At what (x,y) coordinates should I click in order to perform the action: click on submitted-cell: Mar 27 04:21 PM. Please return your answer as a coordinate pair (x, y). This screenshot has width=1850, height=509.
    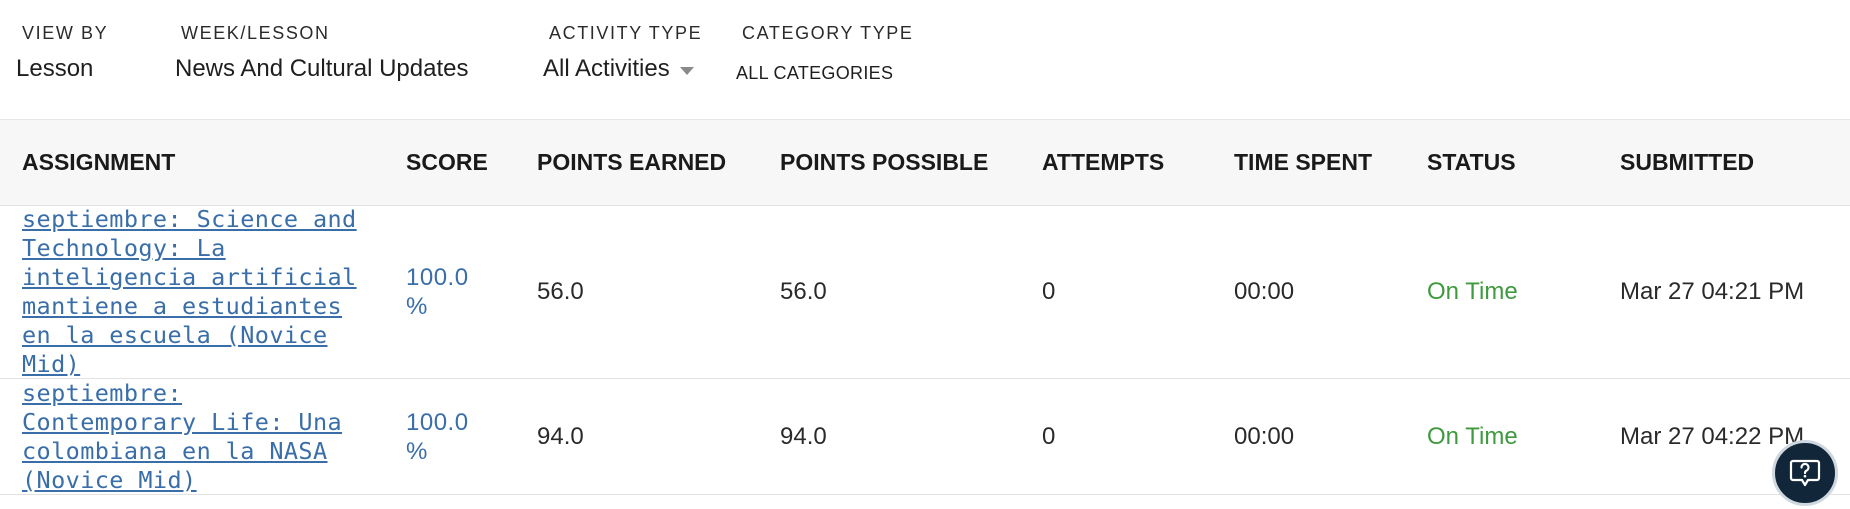
    Looking at the image, I should click on (1712, 291).